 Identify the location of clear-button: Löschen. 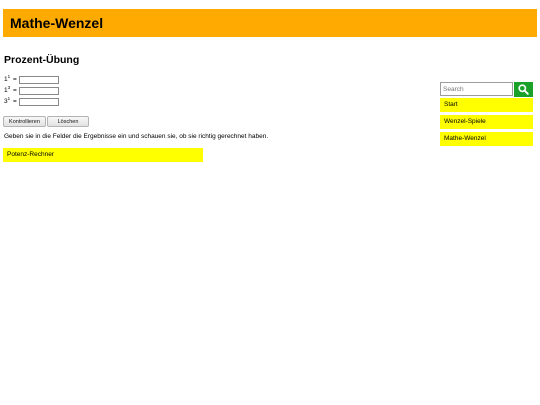
(68, 121).